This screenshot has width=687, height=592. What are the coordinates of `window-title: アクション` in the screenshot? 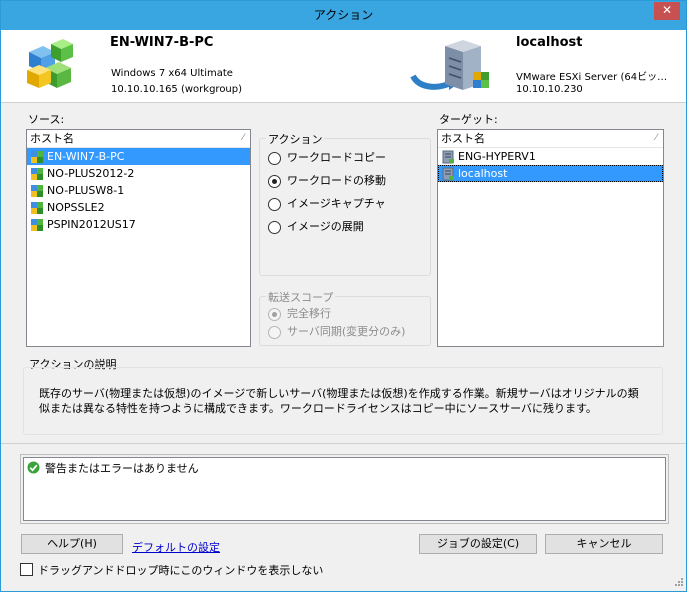 It's located at (343, 15).